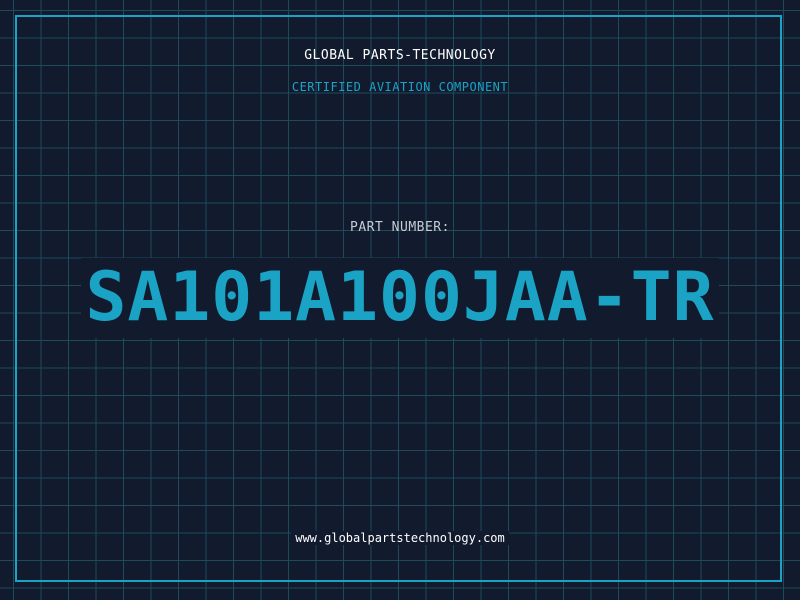 The width and height of the screenshot is (800, 600). I want to click on website-url: www.globalpartstechnology.com, so click(400, 538).